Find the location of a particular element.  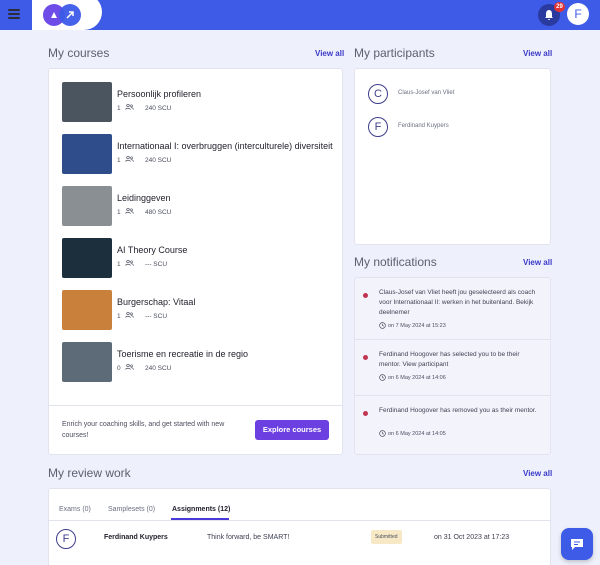

course-meta: 1 480 SCU is located at coordinates (144, 211).